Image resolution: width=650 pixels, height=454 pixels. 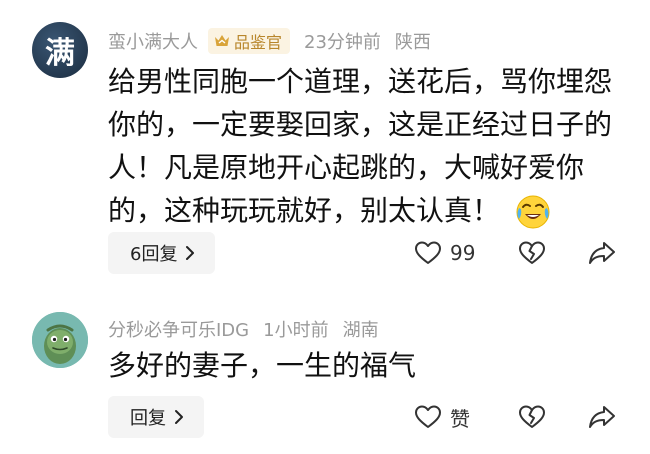 I want to click on like-label: 赞, so click(x=460, y=418).